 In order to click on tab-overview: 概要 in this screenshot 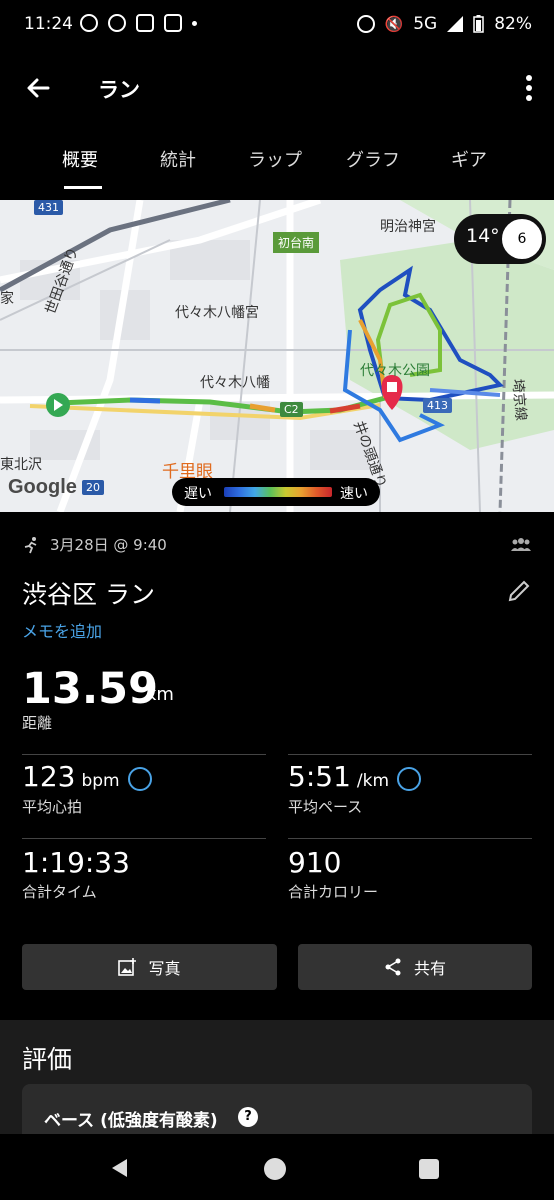, I will do `click(80, 159)`.